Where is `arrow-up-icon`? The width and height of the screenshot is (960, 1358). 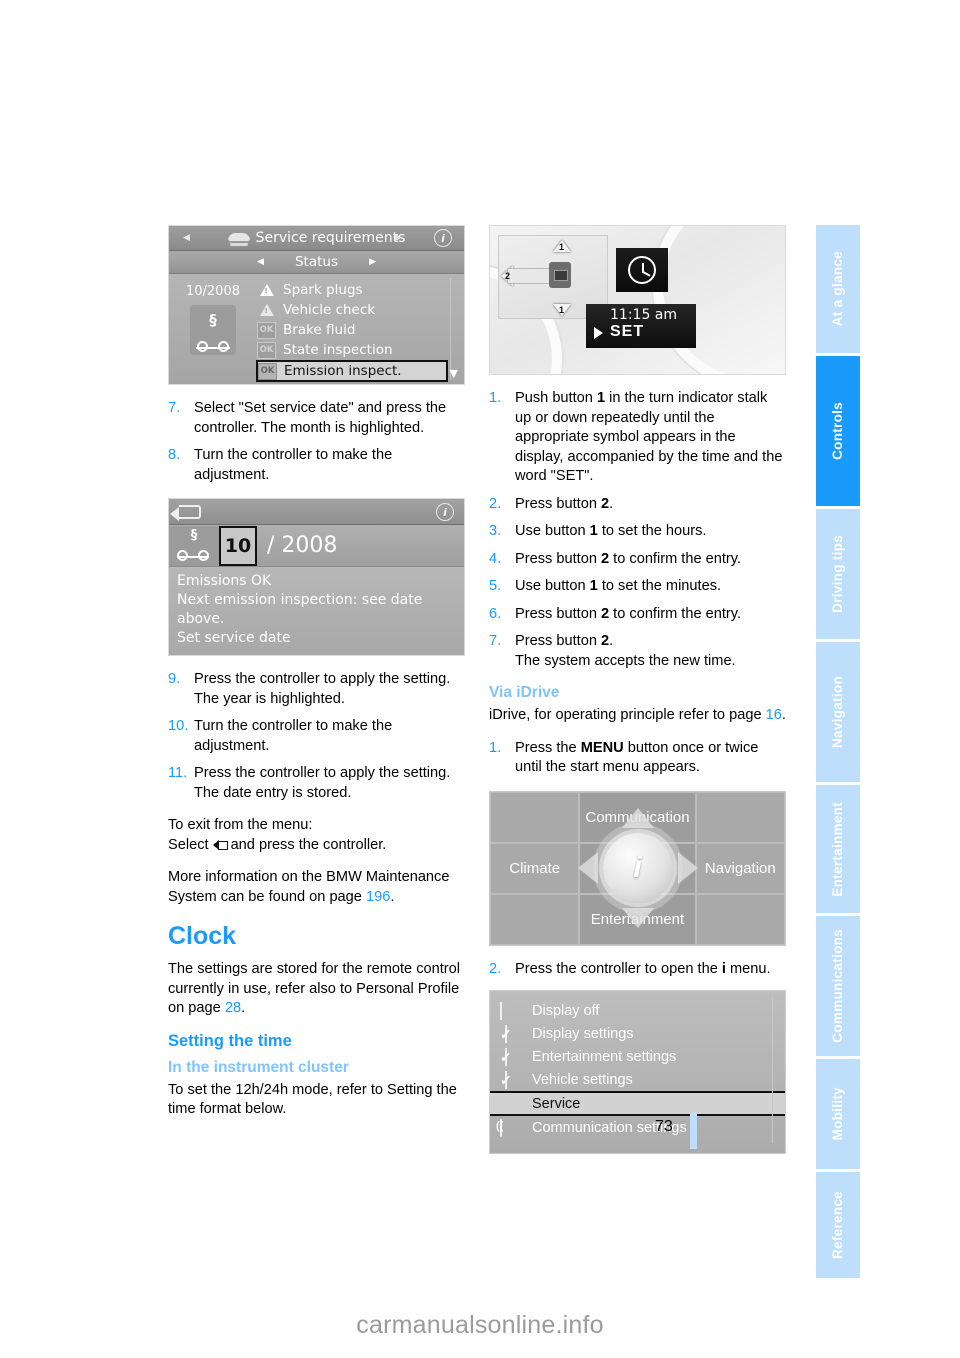 arrow-up-icon is located at coordinates (637, 818).